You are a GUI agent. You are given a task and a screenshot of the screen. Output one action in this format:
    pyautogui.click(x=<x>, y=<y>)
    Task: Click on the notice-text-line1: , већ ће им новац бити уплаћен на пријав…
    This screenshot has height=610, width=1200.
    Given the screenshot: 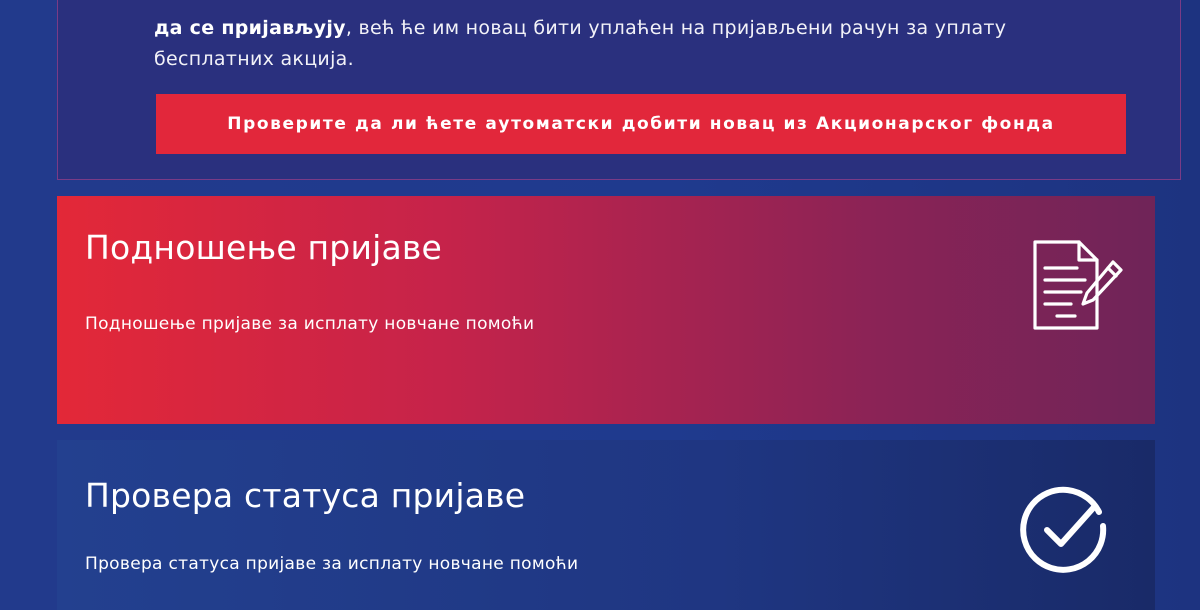 What is the action you would take?
    pyautogui.click(x=676, y=28)
    